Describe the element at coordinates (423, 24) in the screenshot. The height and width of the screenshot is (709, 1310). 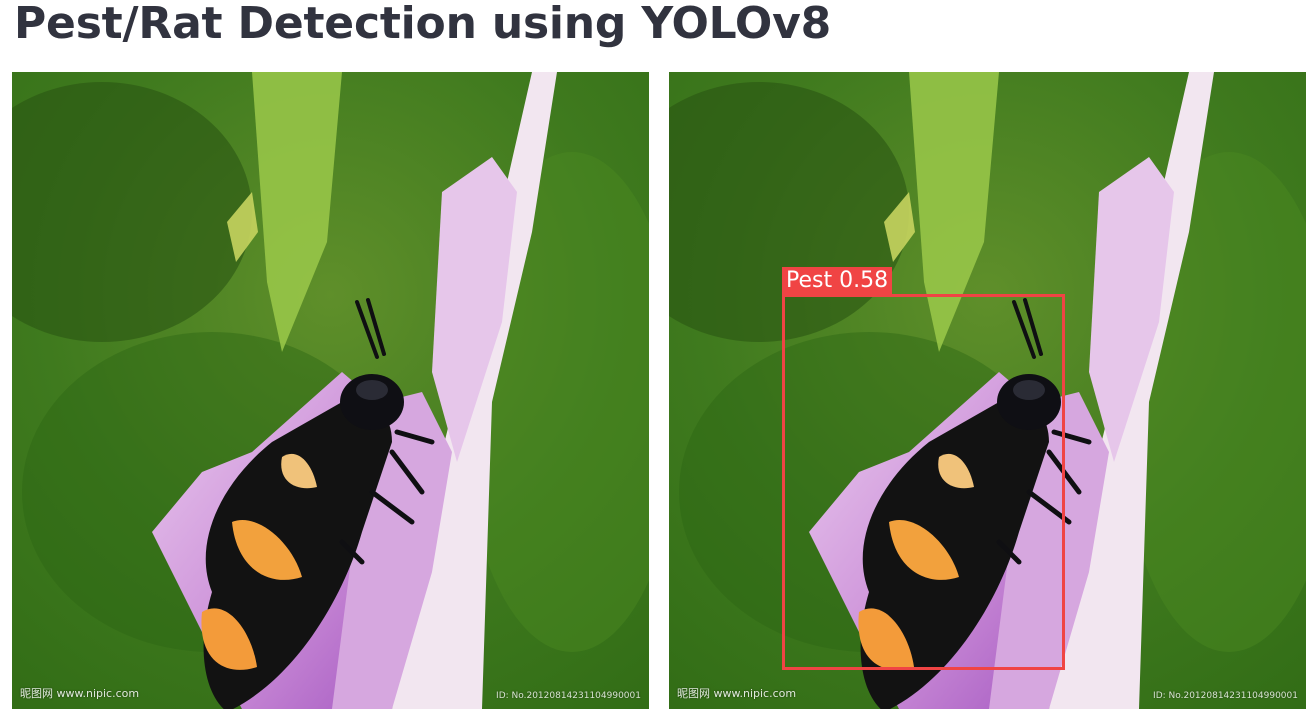
I see `page-title: Pest/Rat Detection using YOLOv8` at that location.